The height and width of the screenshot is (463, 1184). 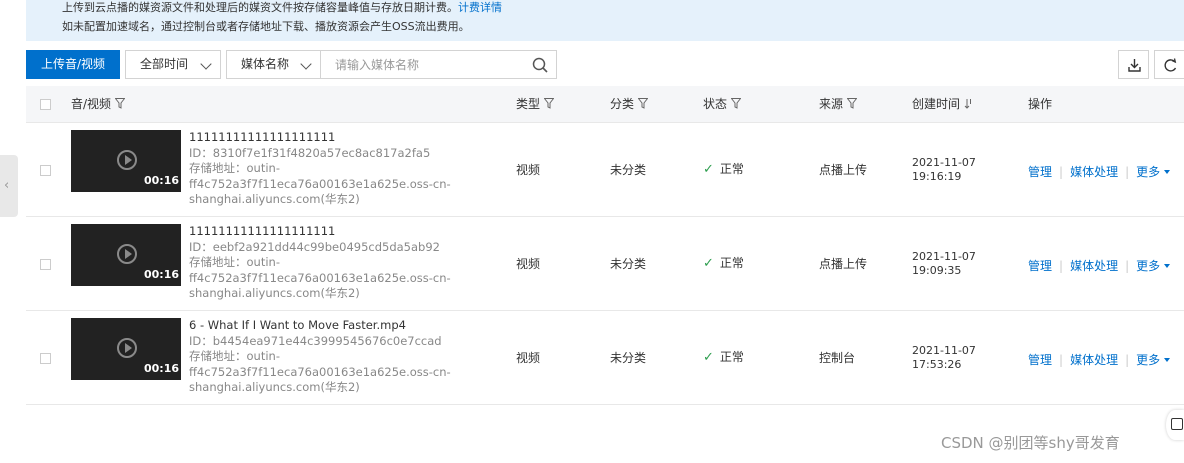 I want to click on header-status-label: 状态, so click(x=715, y=104).